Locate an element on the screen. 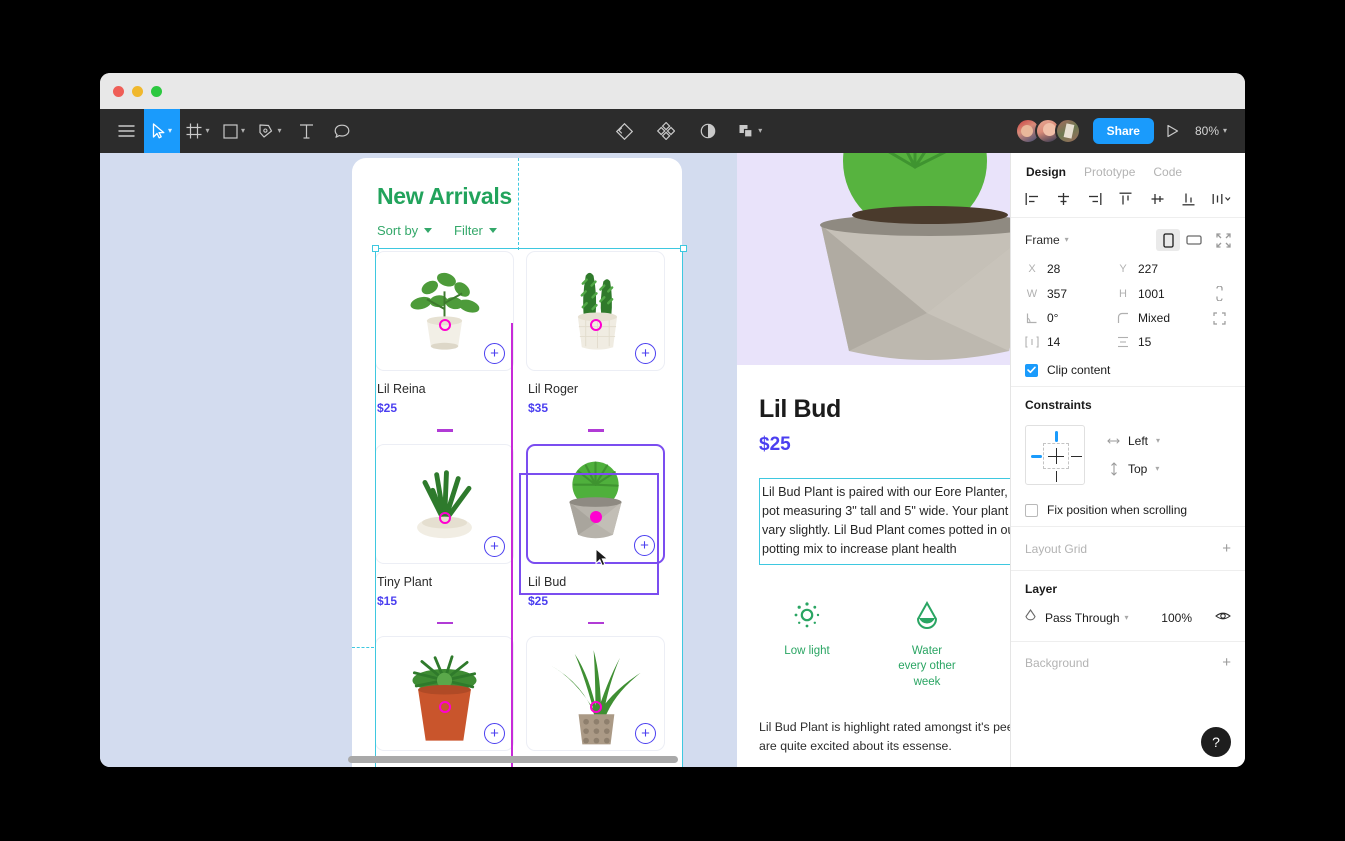  align-horizontal-center-icon is located at coordinates (1063, 199).